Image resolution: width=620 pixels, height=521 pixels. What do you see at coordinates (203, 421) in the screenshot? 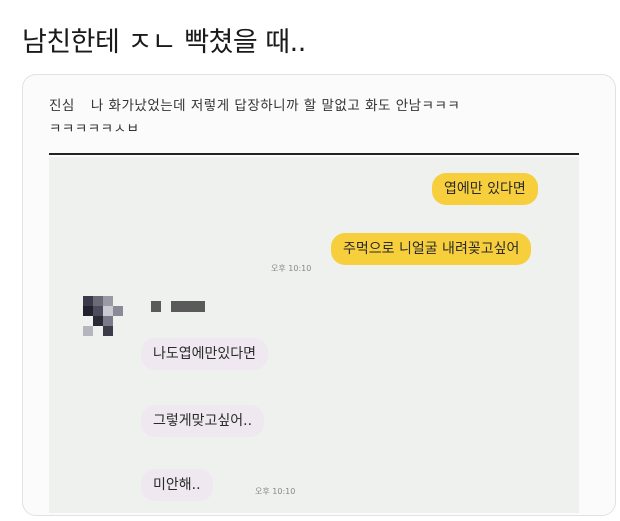
I see `message-bubble-theirs: 그렇게맞고싶어..` at bounding box center [203, 421].